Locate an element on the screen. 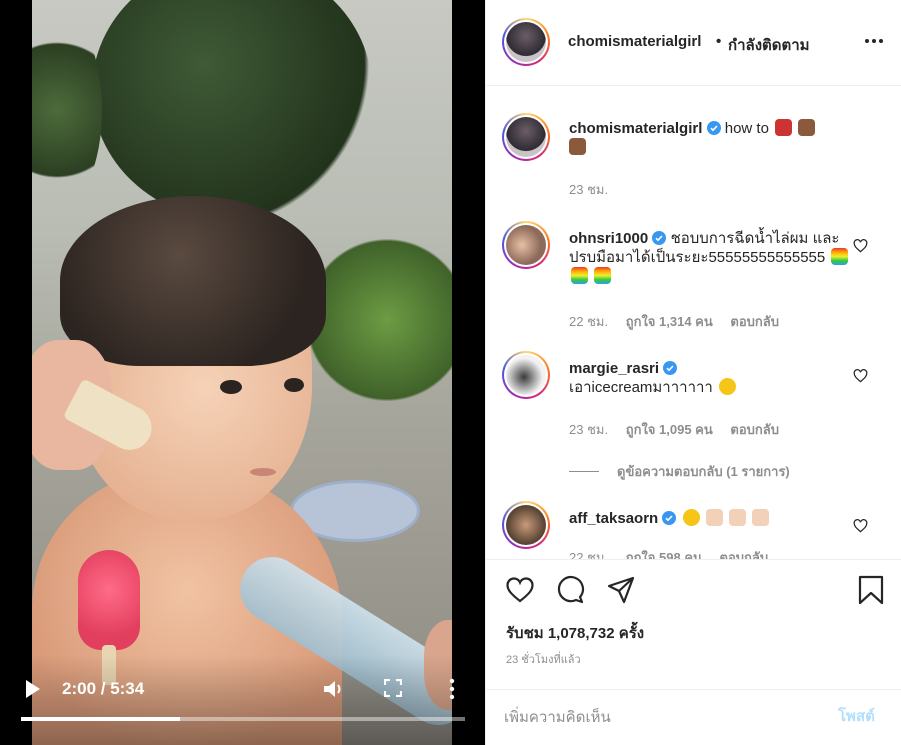  video-progress-bar is located at coordinates (243, 719).